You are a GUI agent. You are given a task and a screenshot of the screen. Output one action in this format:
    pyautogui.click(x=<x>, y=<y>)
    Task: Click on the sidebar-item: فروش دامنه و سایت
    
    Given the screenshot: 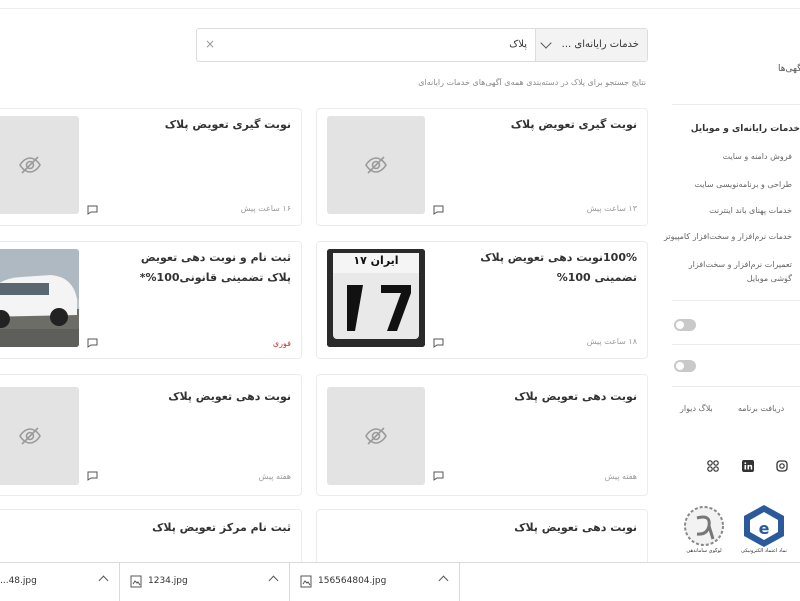 What is the action you would take?
    pyautogui.click(x=757, y=156)
    